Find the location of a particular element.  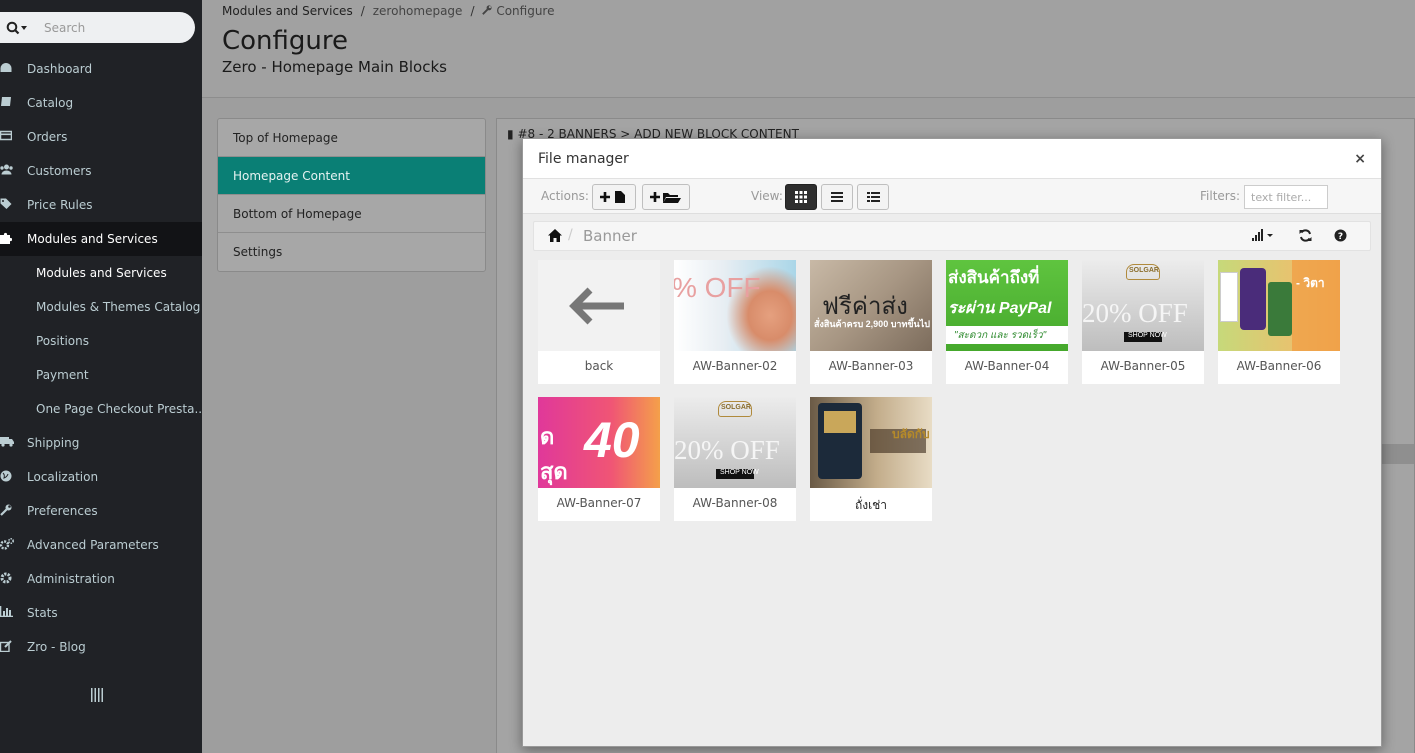

refresh-icon is located at coordinates (1305, 237).